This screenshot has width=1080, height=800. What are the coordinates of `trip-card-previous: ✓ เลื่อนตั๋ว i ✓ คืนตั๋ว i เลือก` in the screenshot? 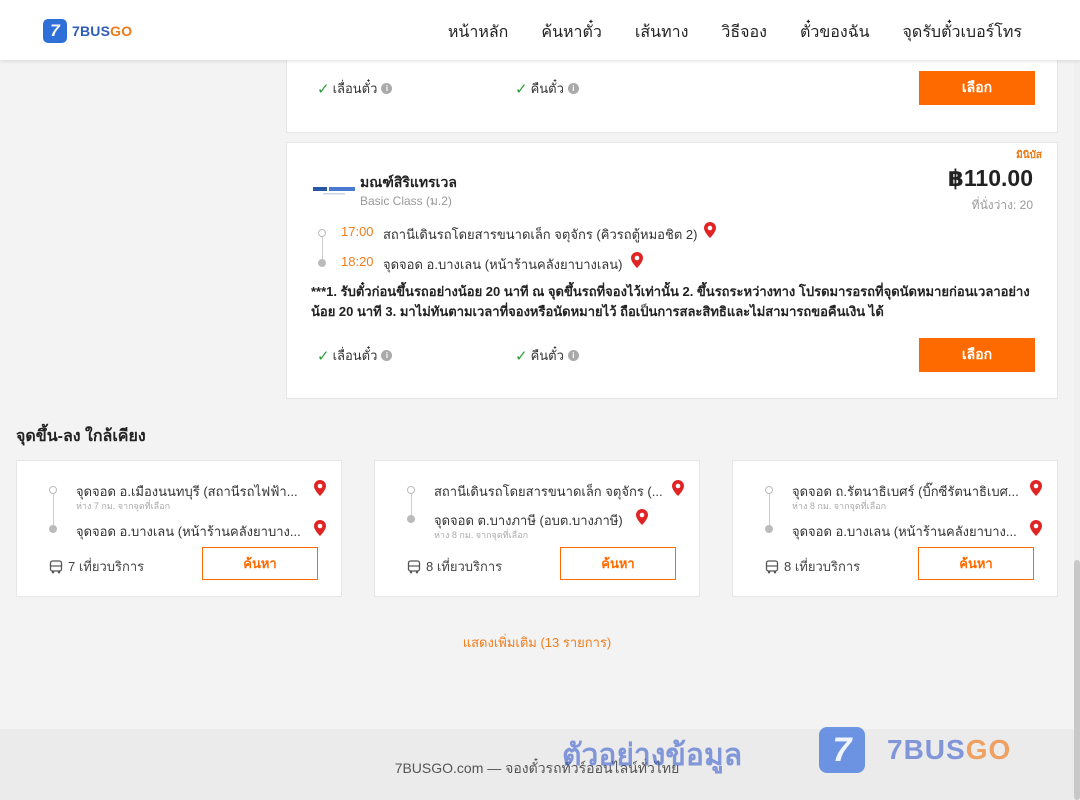 It's located at (672, 91).